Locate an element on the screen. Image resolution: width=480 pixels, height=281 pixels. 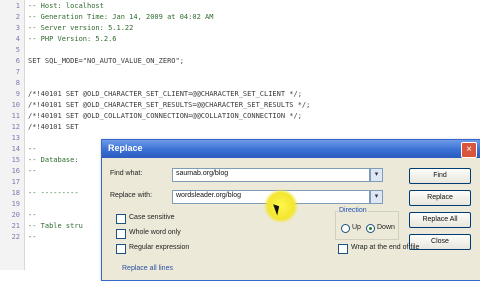
line-number: 3 is located at coordinates (17, 28).